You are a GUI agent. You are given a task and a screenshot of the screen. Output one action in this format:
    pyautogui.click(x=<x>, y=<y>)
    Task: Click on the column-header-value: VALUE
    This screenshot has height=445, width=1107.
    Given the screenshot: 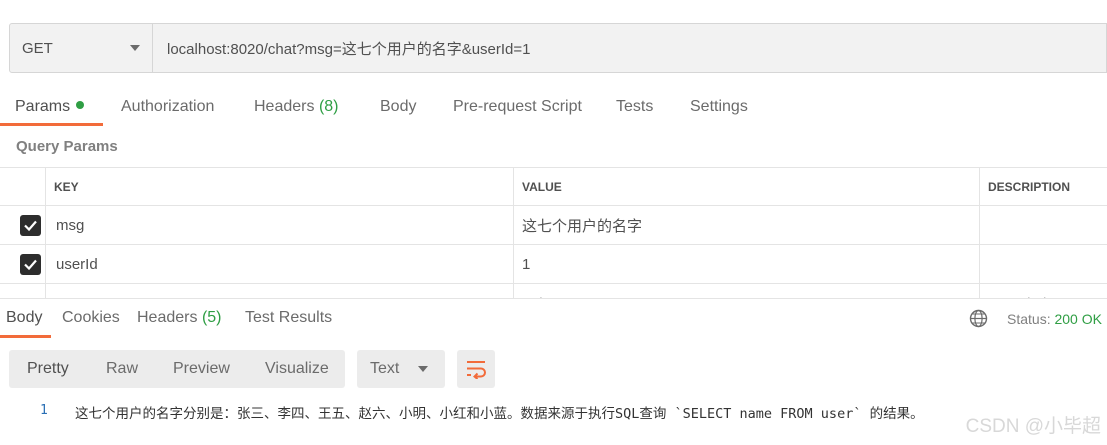 What is the action you would take?
    pyautogui.click(x=746, y=186)
    